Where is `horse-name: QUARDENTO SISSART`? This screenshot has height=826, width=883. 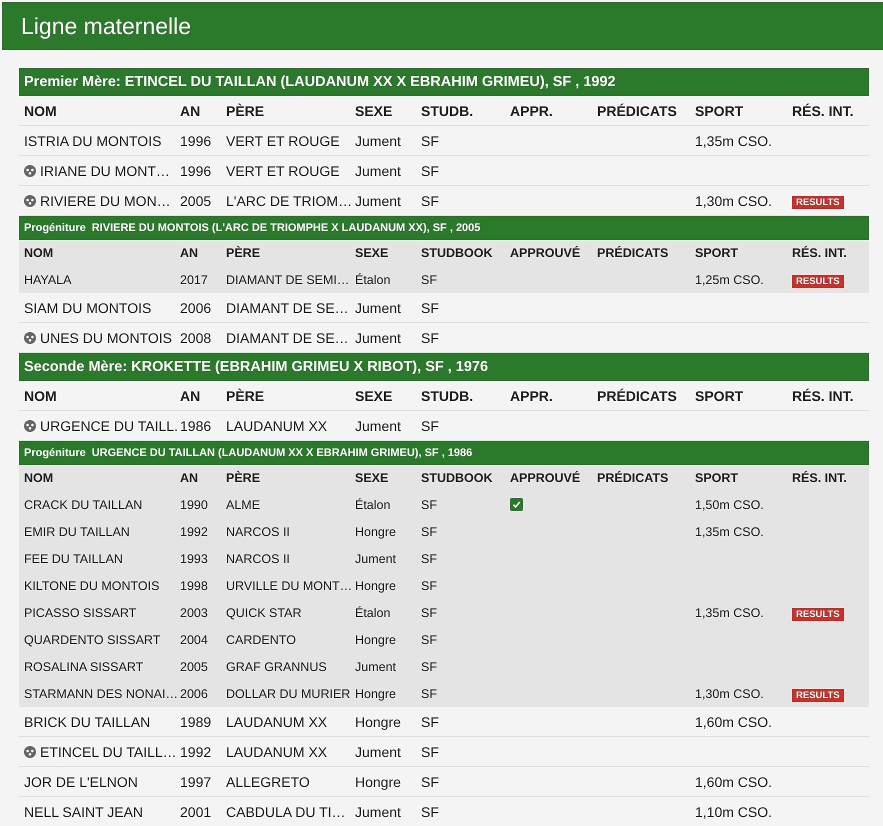 horse-name: QUARDENTO SISSART is located at coordinates (92, 639).